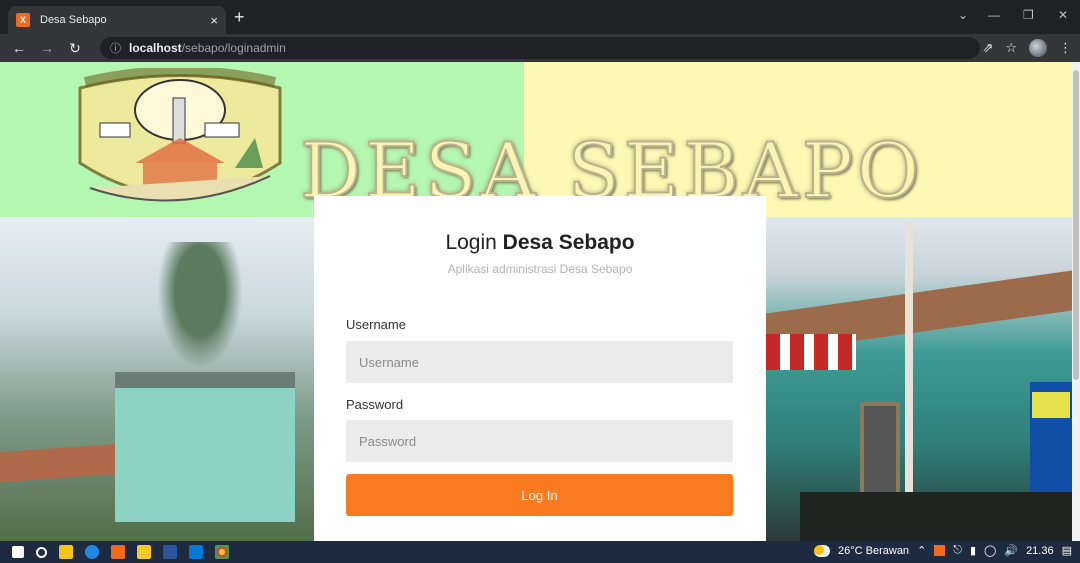  What do you see at coordinates (957, 550) in the screenshot?
I see `usb-icon: ⎋` at bounding box center [957, 550].